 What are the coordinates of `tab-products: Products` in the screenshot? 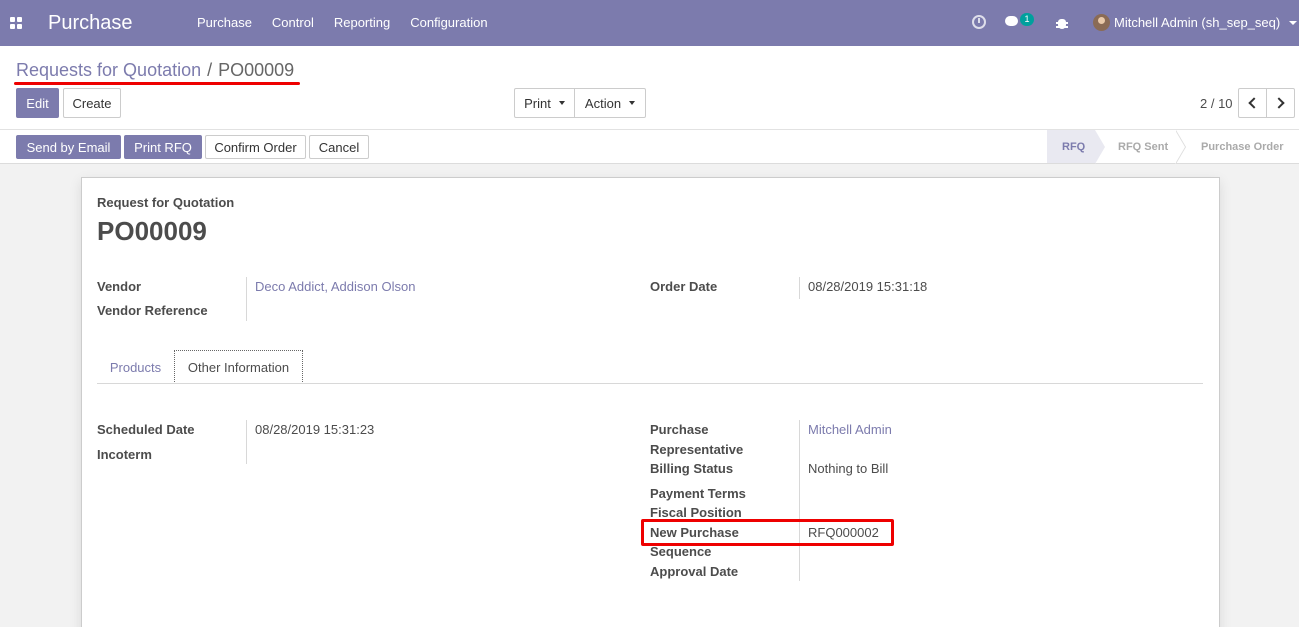 It's located at (135, 367).